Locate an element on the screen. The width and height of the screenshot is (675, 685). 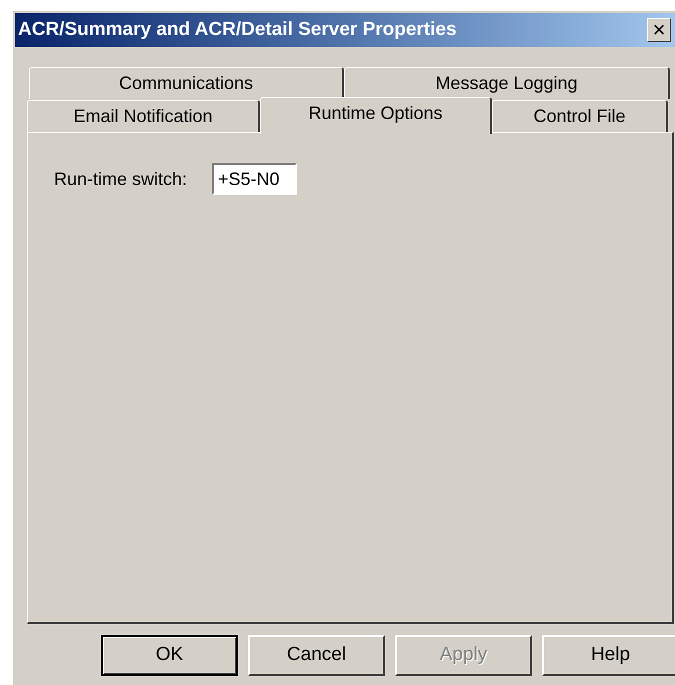
dialog-button: OK is located at coordinates (169, 655).